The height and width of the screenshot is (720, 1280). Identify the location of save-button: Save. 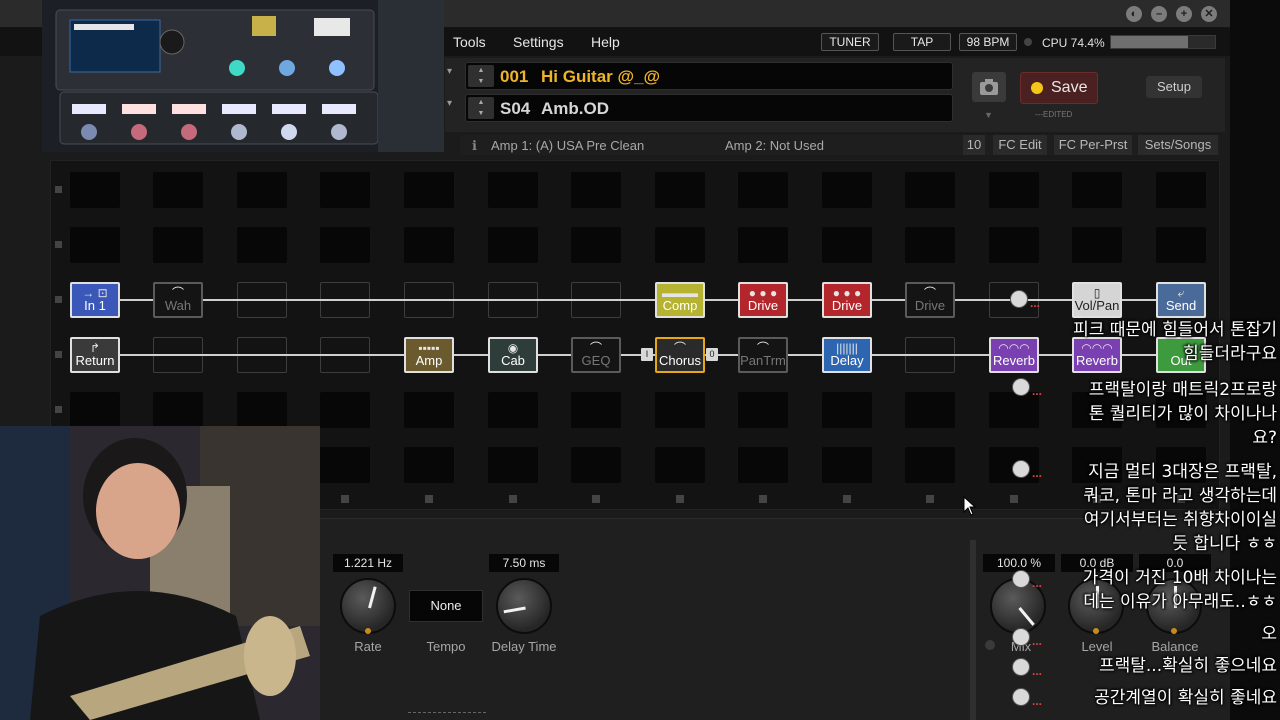
(1059, 88).